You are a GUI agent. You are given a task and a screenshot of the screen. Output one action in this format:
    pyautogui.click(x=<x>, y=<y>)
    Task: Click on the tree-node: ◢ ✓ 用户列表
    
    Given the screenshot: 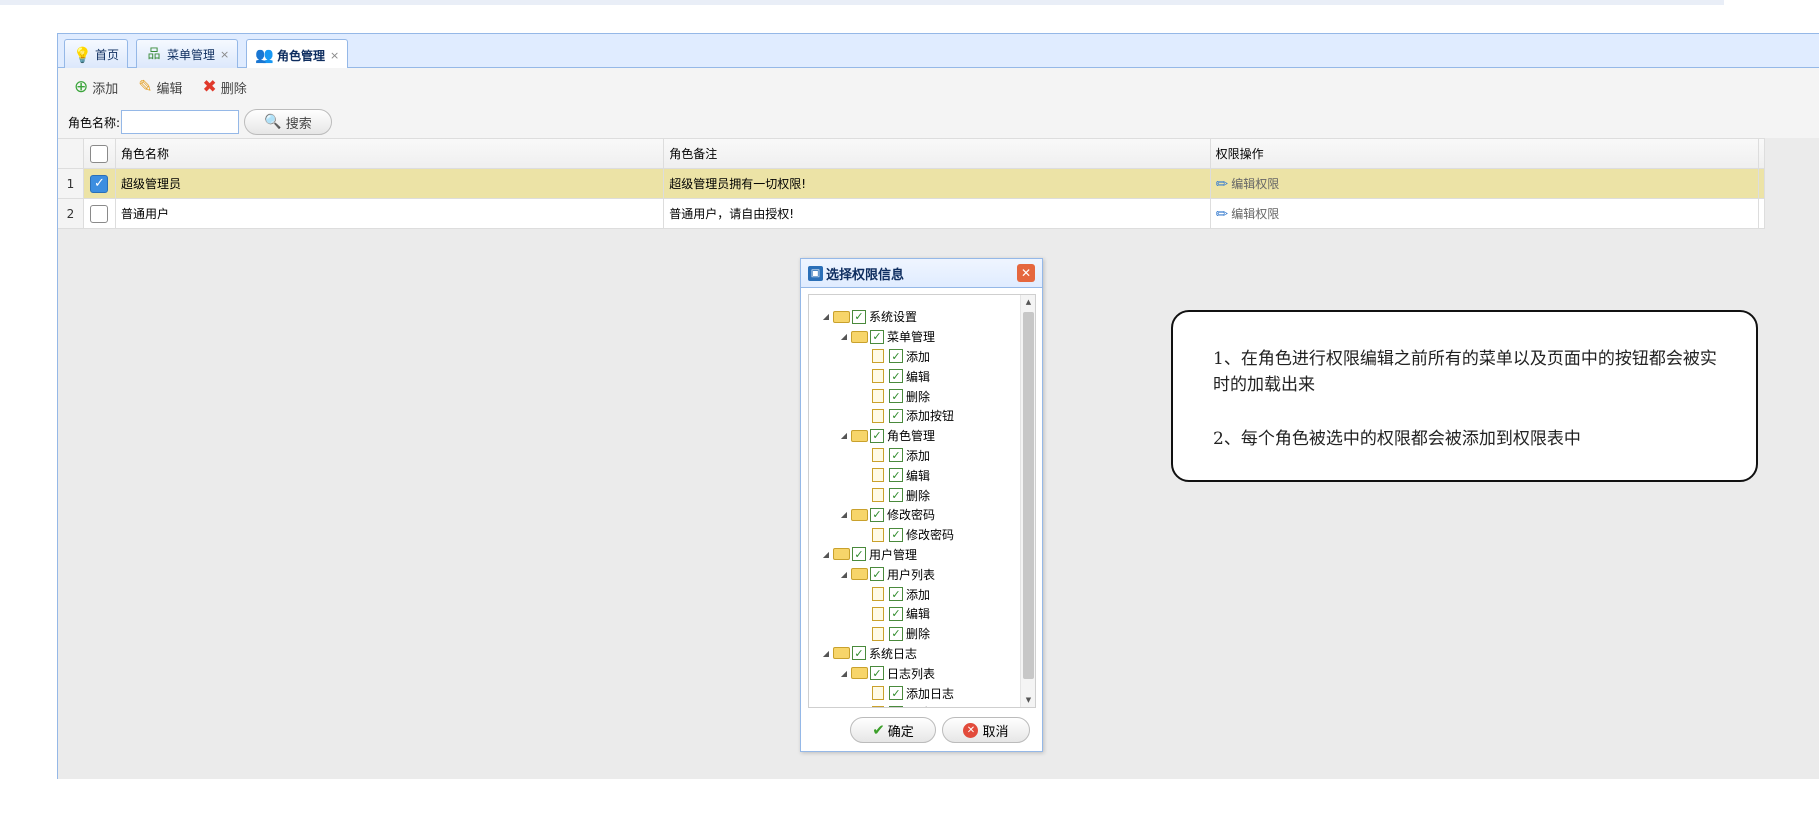 What is the action you would take?
    pyautogui.click(x=915, y=574)
    